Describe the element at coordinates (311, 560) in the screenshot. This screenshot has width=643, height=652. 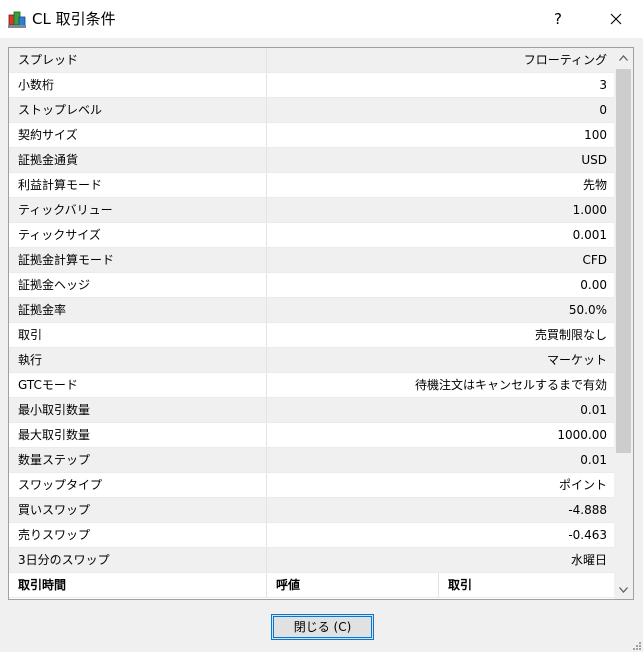
I see `spec-row: 3日分のスワップ 水曜日` at that location.